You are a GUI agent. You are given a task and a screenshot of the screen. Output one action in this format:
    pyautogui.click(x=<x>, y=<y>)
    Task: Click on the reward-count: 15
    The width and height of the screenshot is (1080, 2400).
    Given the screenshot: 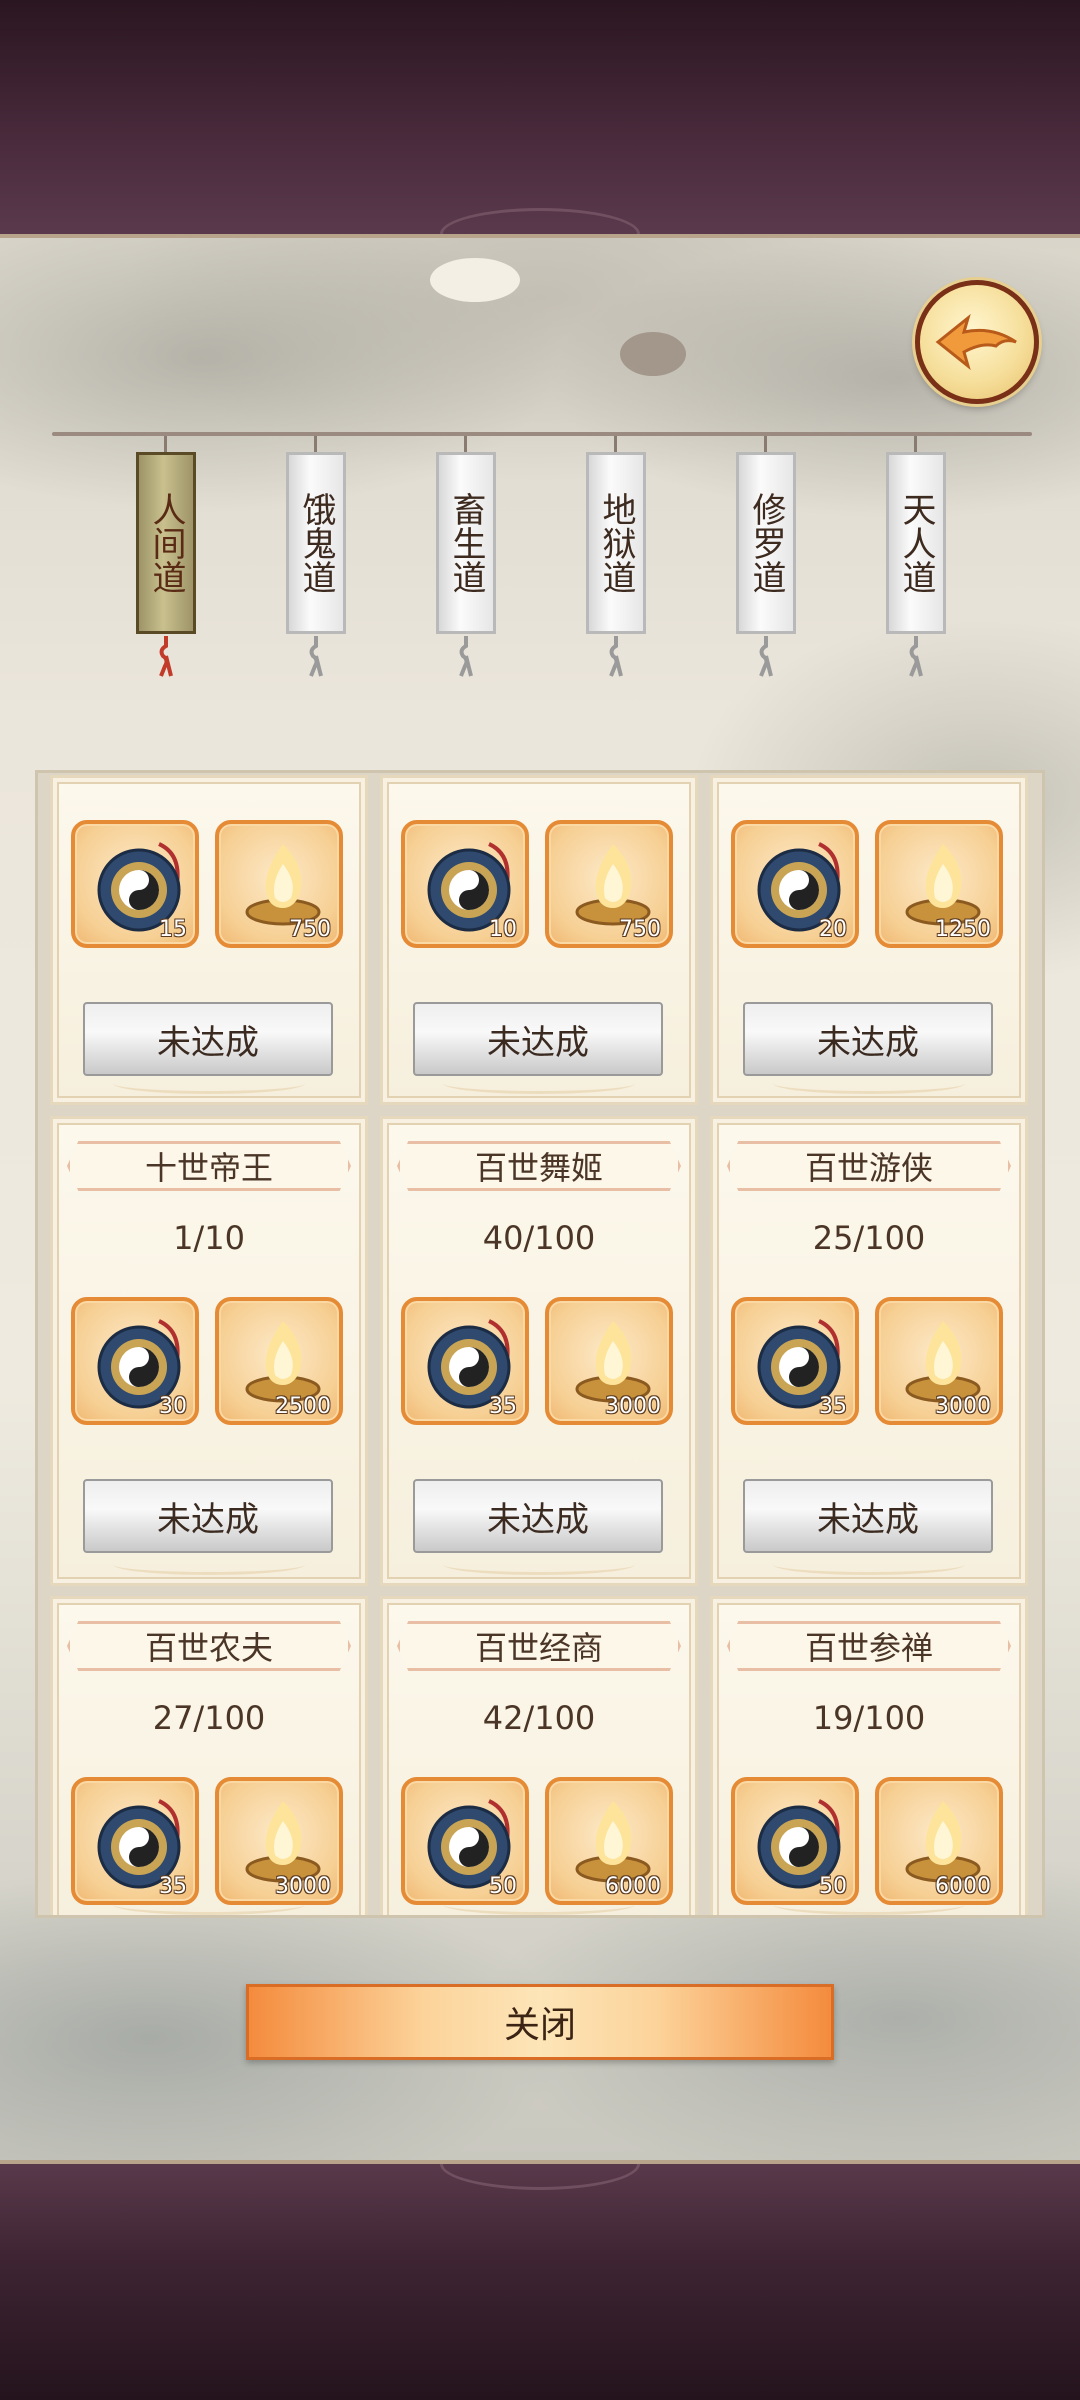 What is the action you would take?
    pyautogui.click(x=173, y=929)
    